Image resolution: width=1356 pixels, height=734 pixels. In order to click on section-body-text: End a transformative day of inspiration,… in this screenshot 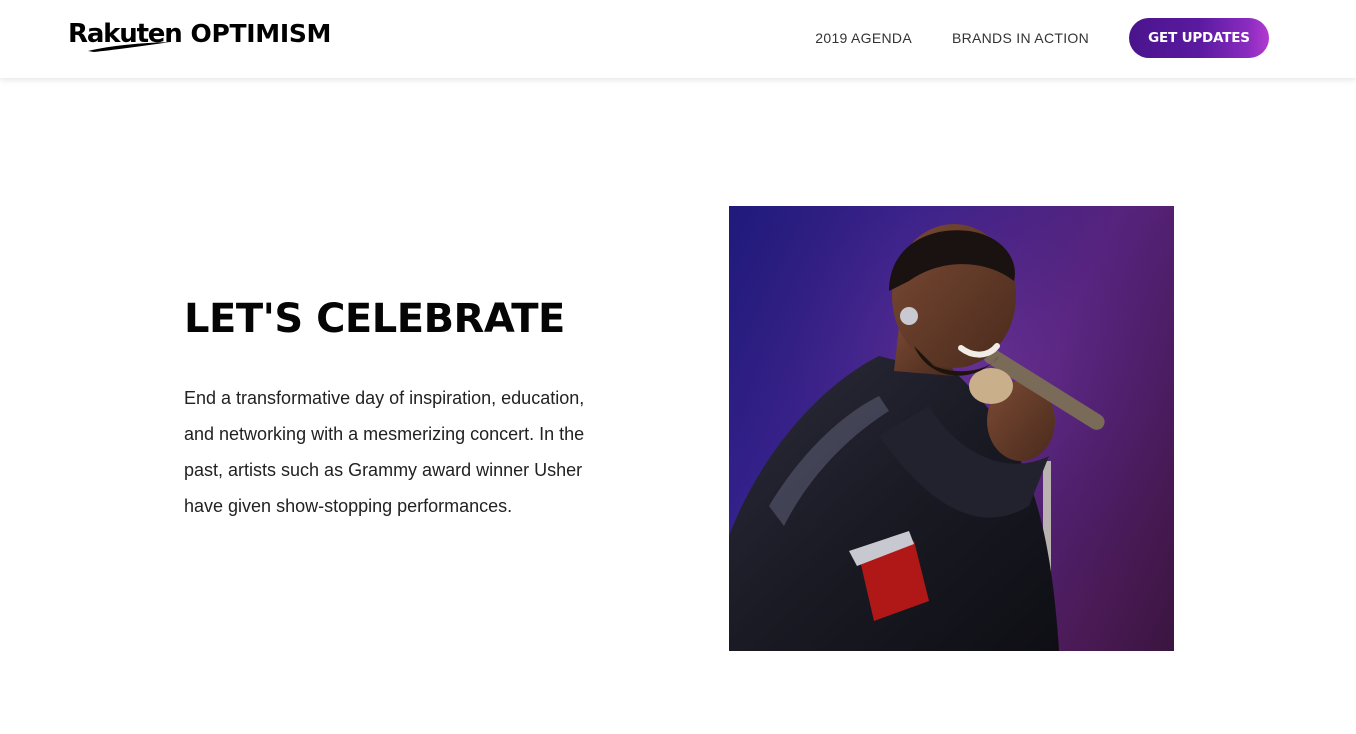, I will do `click(384, 452)`.